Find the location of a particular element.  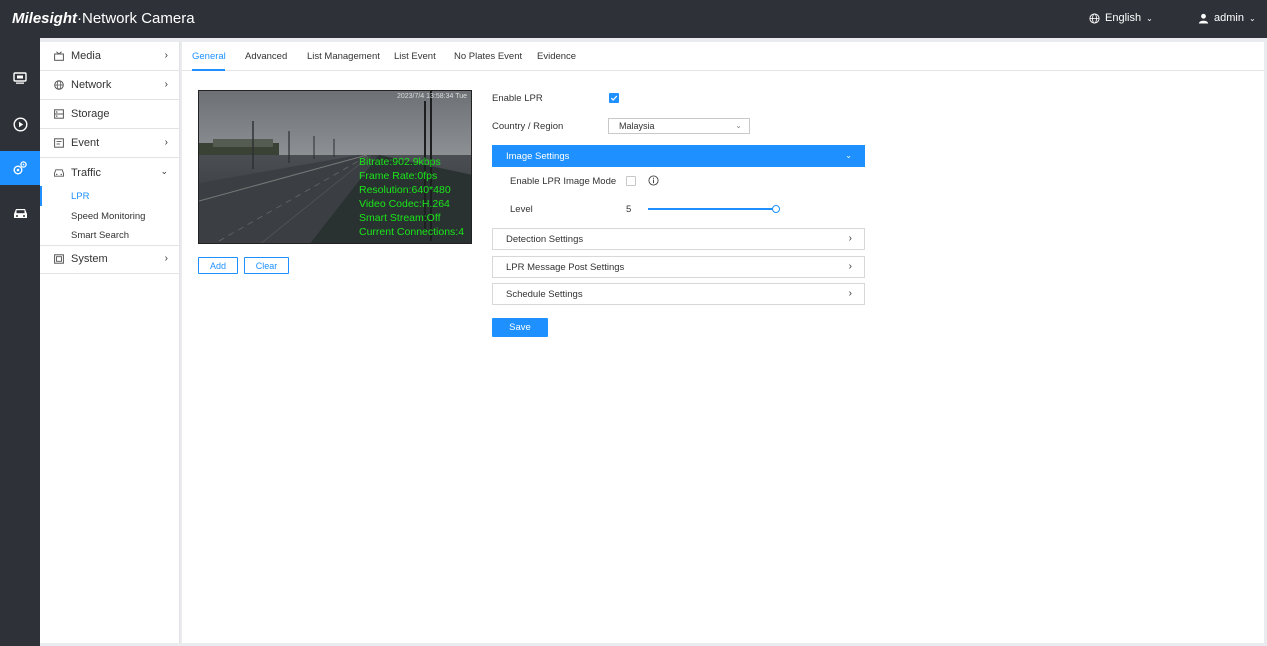

osd-timestamp: 2023/7/4 13:58:34 Tue is located at coordinates (431, 96).